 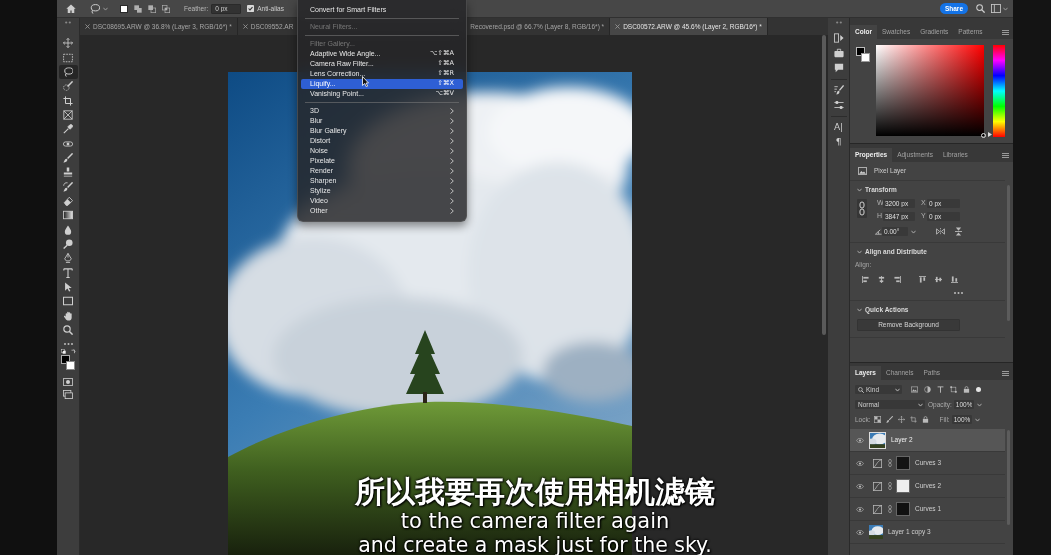 What do you see at coordinates (938, 279) in the screenshot?
I see `align-middle-icon` at bounding box center [938, 279].